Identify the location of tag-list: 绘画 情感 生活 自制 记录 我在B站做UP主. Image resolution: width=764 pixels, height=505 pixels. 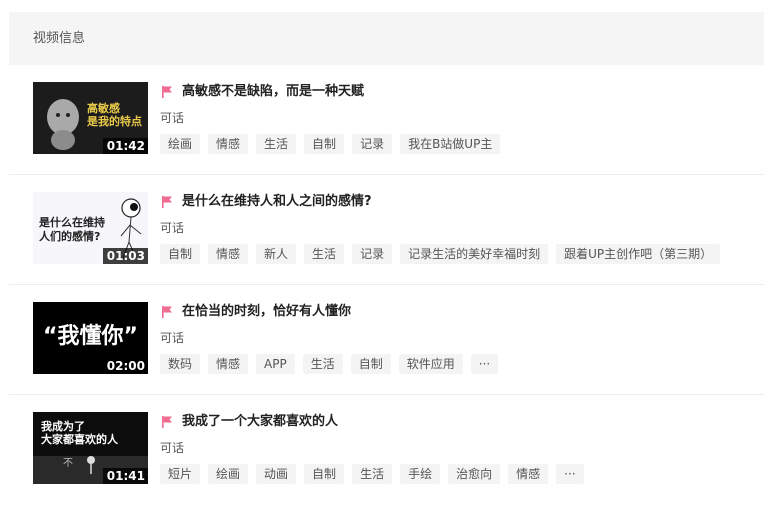
(334, 144).